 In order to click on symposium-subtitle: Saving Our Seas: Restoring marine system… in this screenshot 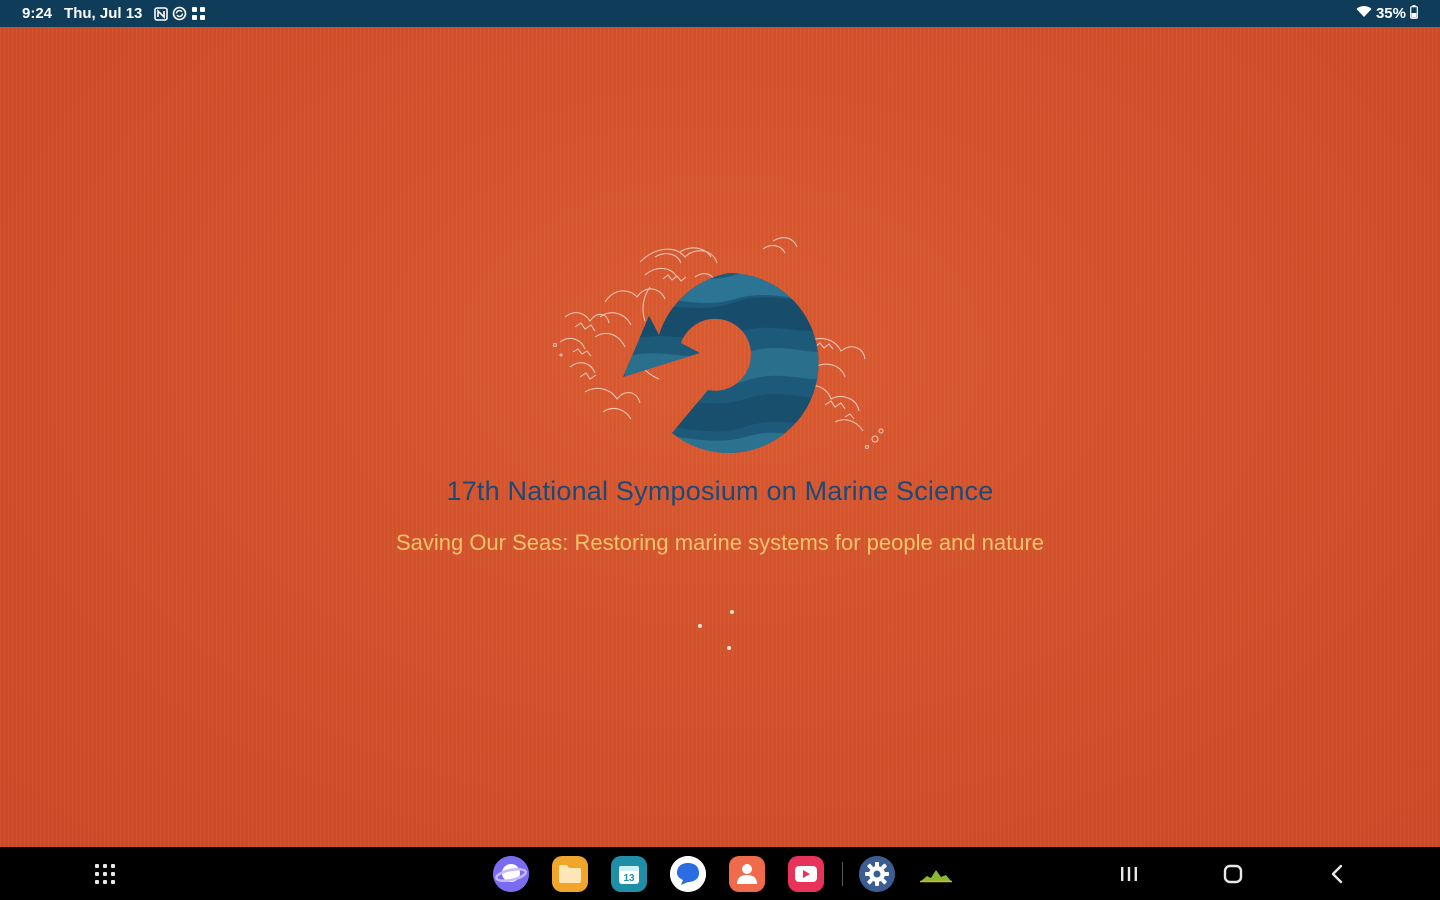, I will do `click(720, 542)`.